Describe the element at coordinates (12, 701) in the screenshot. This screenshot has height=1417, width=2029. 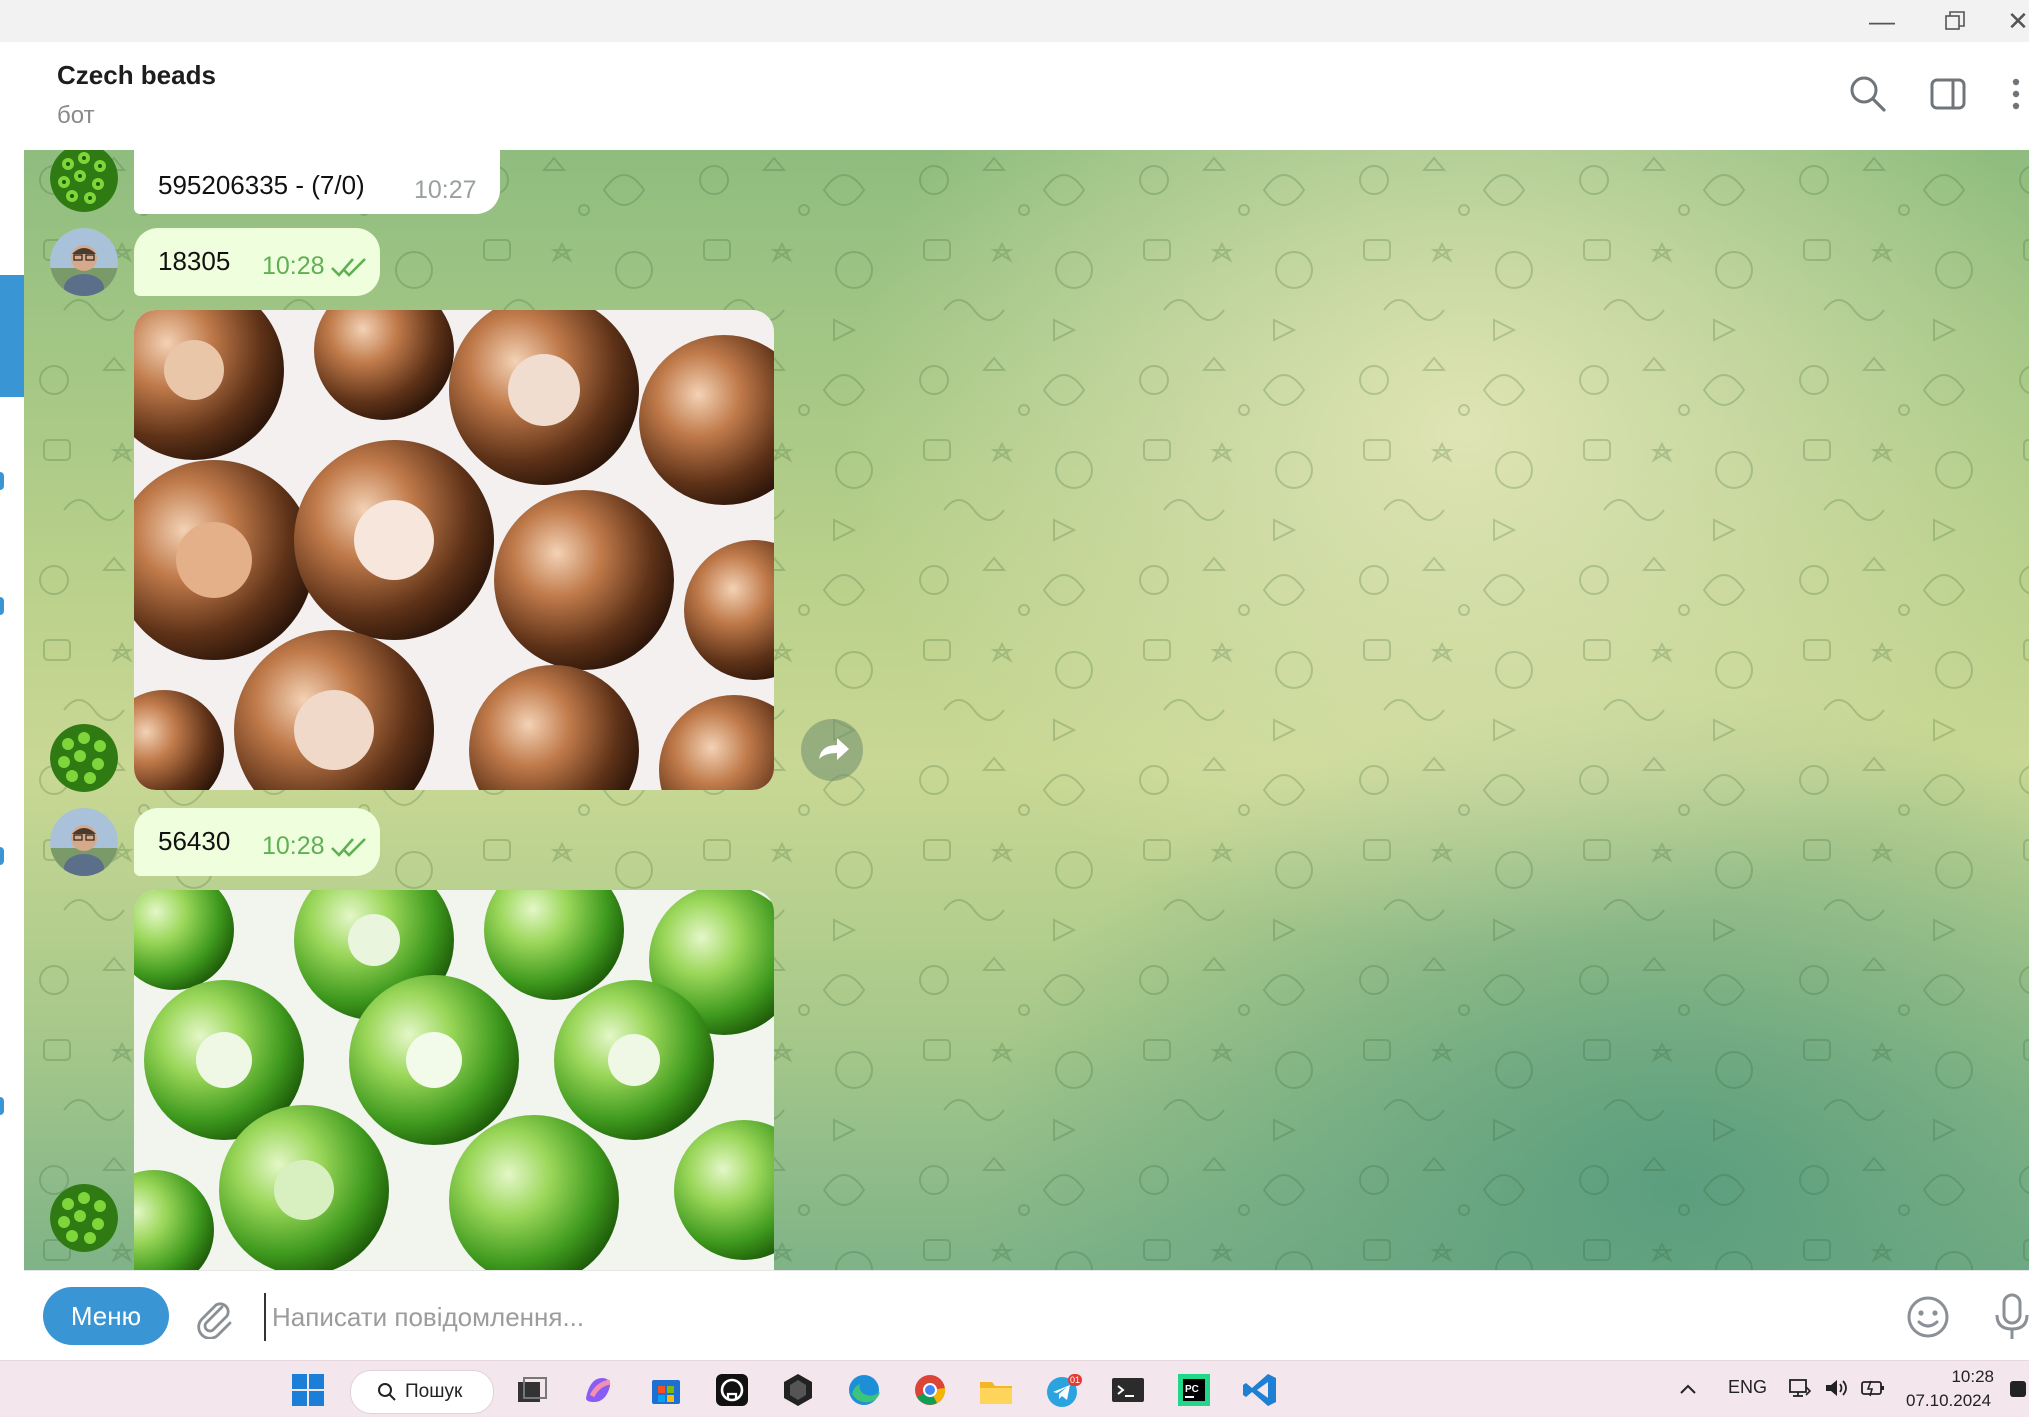
I see `chat-list-edge` at that location.